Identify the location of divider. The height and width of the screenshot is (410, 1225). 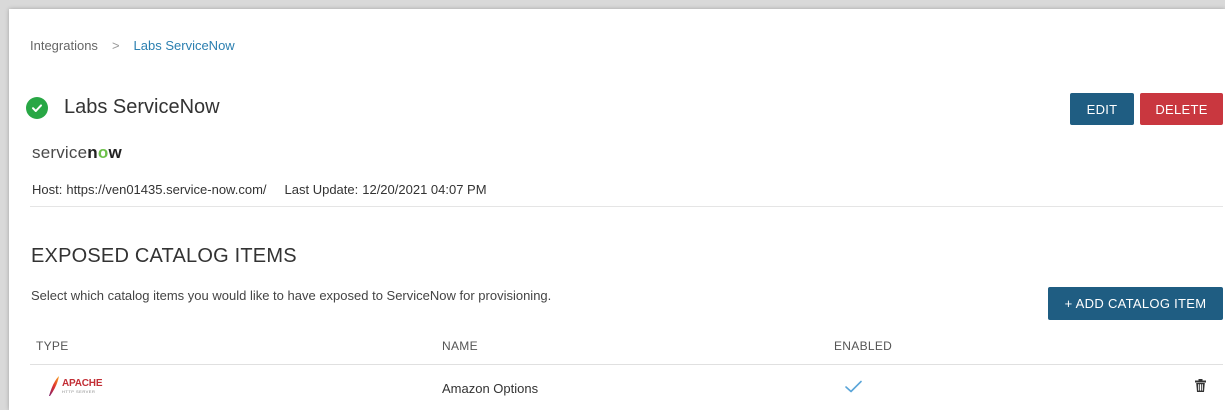
(626, 206).